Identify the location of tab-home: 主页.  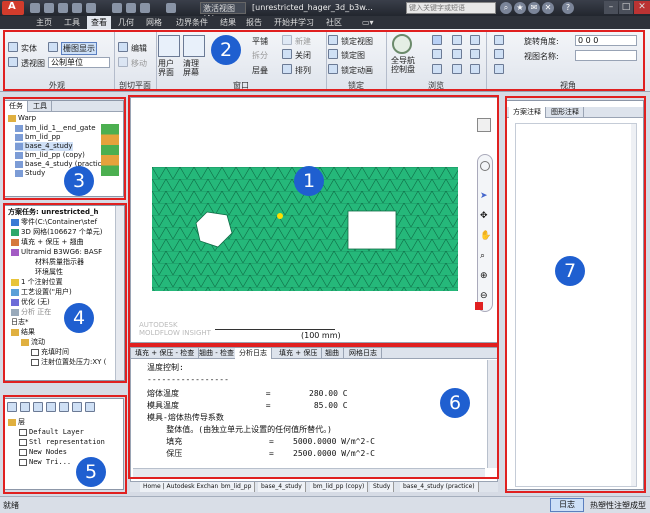
(44, 22).